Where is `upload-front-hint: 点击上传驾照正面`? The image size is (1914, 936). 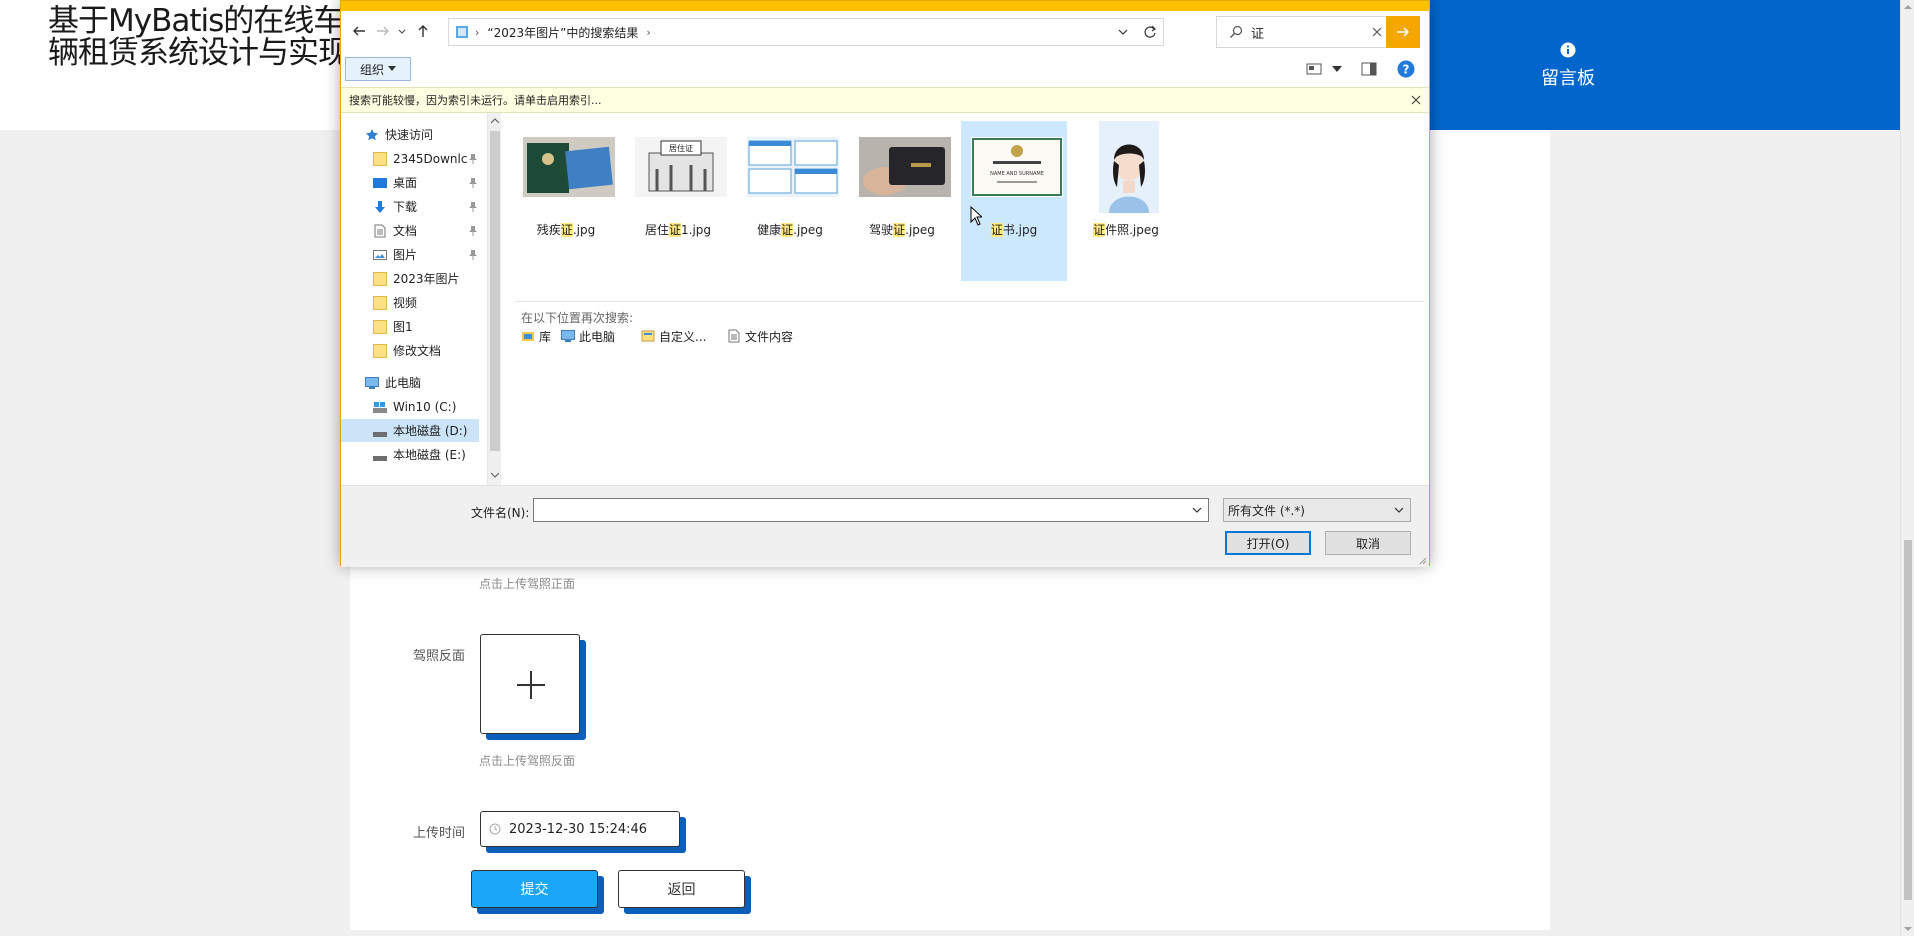
upload-front-hint: 点击上传驾照正面 is located at coordinates (527, 584).